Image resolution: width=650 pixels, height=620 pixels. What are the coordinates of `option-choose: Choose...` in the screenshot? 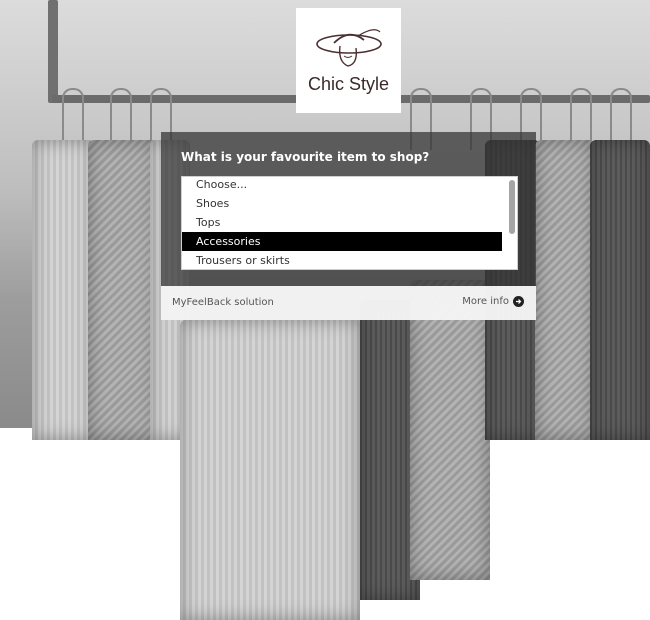 It's located at (342, 185).